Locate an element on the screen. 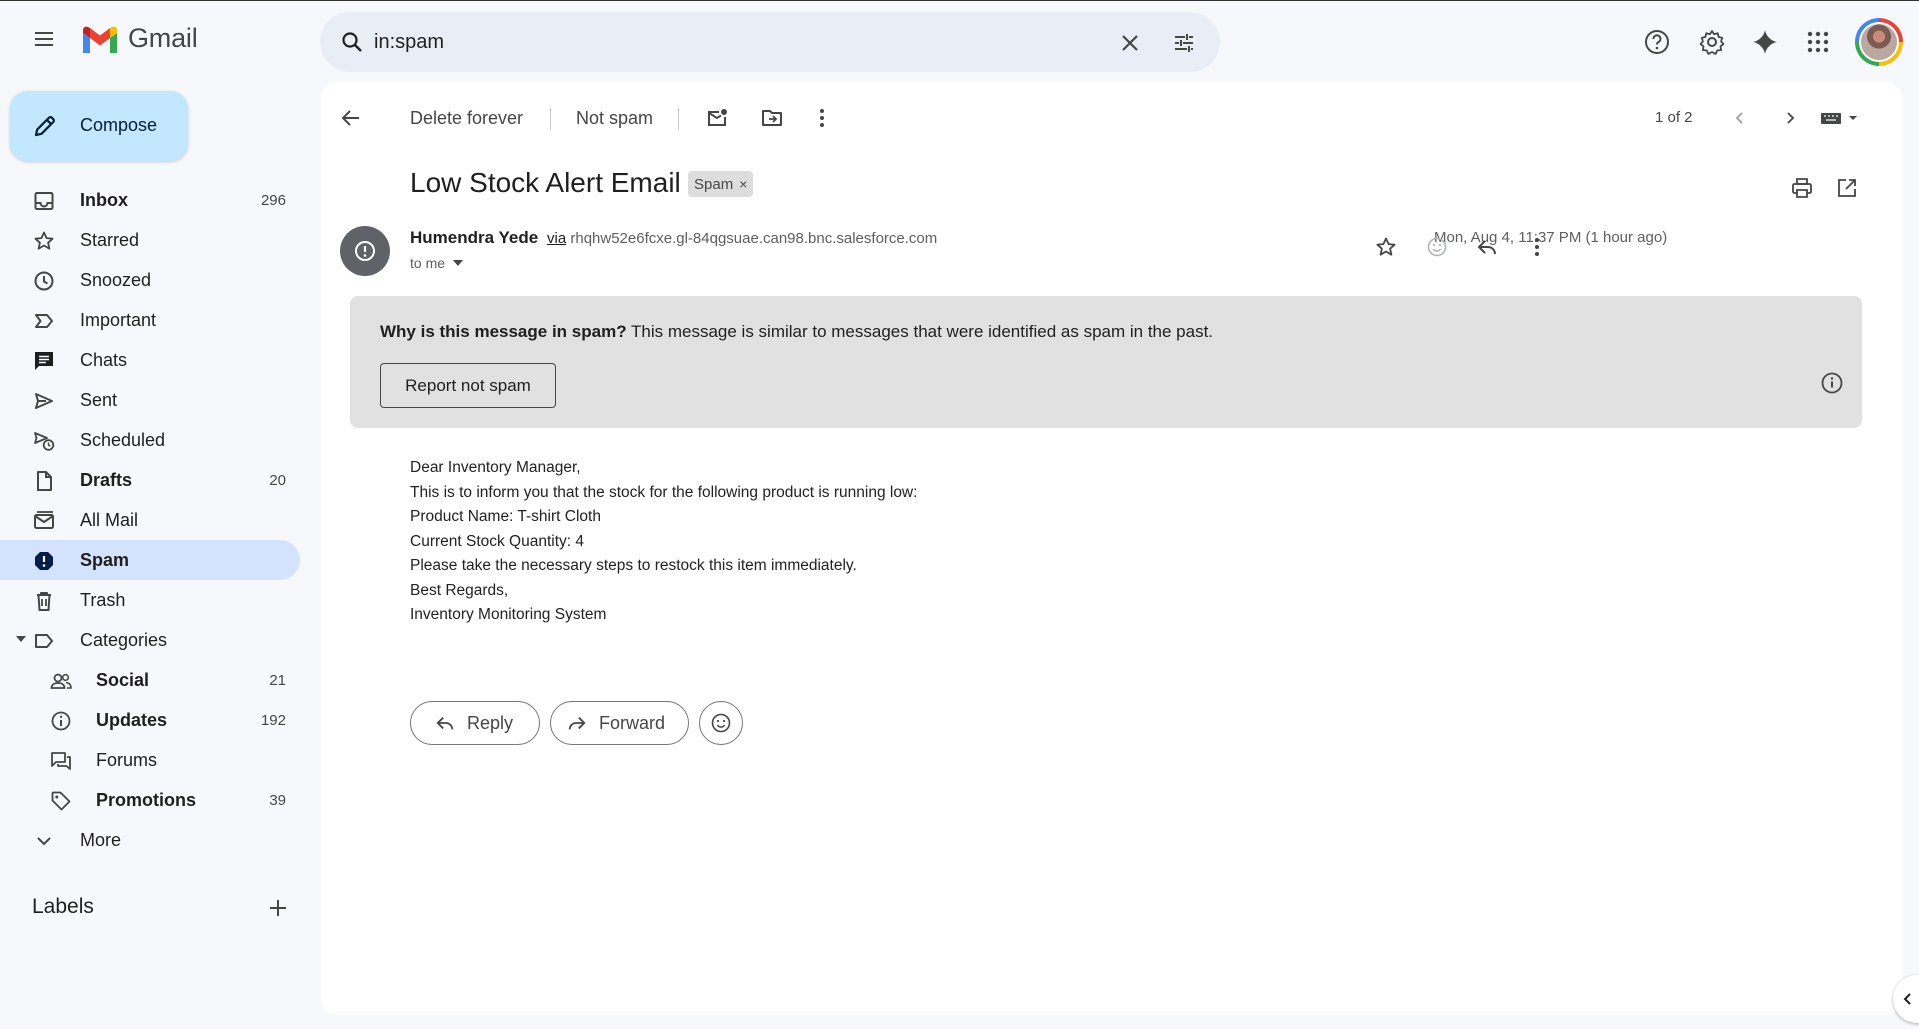 The image size is (1919, 1029). apps-grid-icon is located at coordinates (1818, 42).